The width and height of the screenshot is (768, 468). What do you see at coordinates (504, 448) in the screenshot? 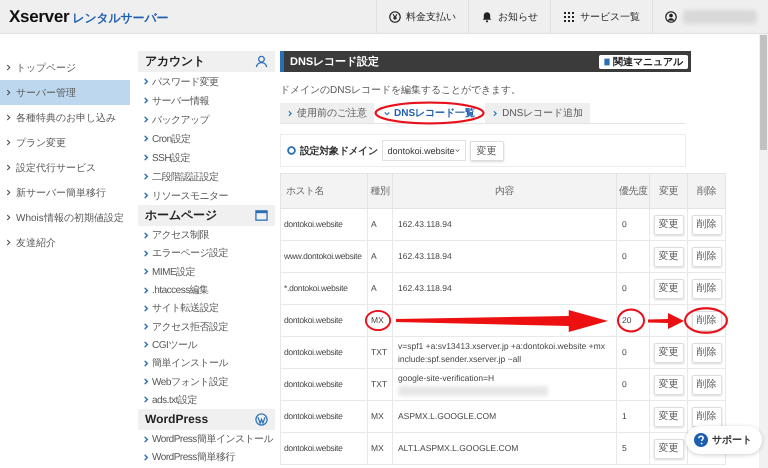
I see `table-cell: ALT1.ASPMX.L.GOOGLE.COM` at bounding box center [504, 448].